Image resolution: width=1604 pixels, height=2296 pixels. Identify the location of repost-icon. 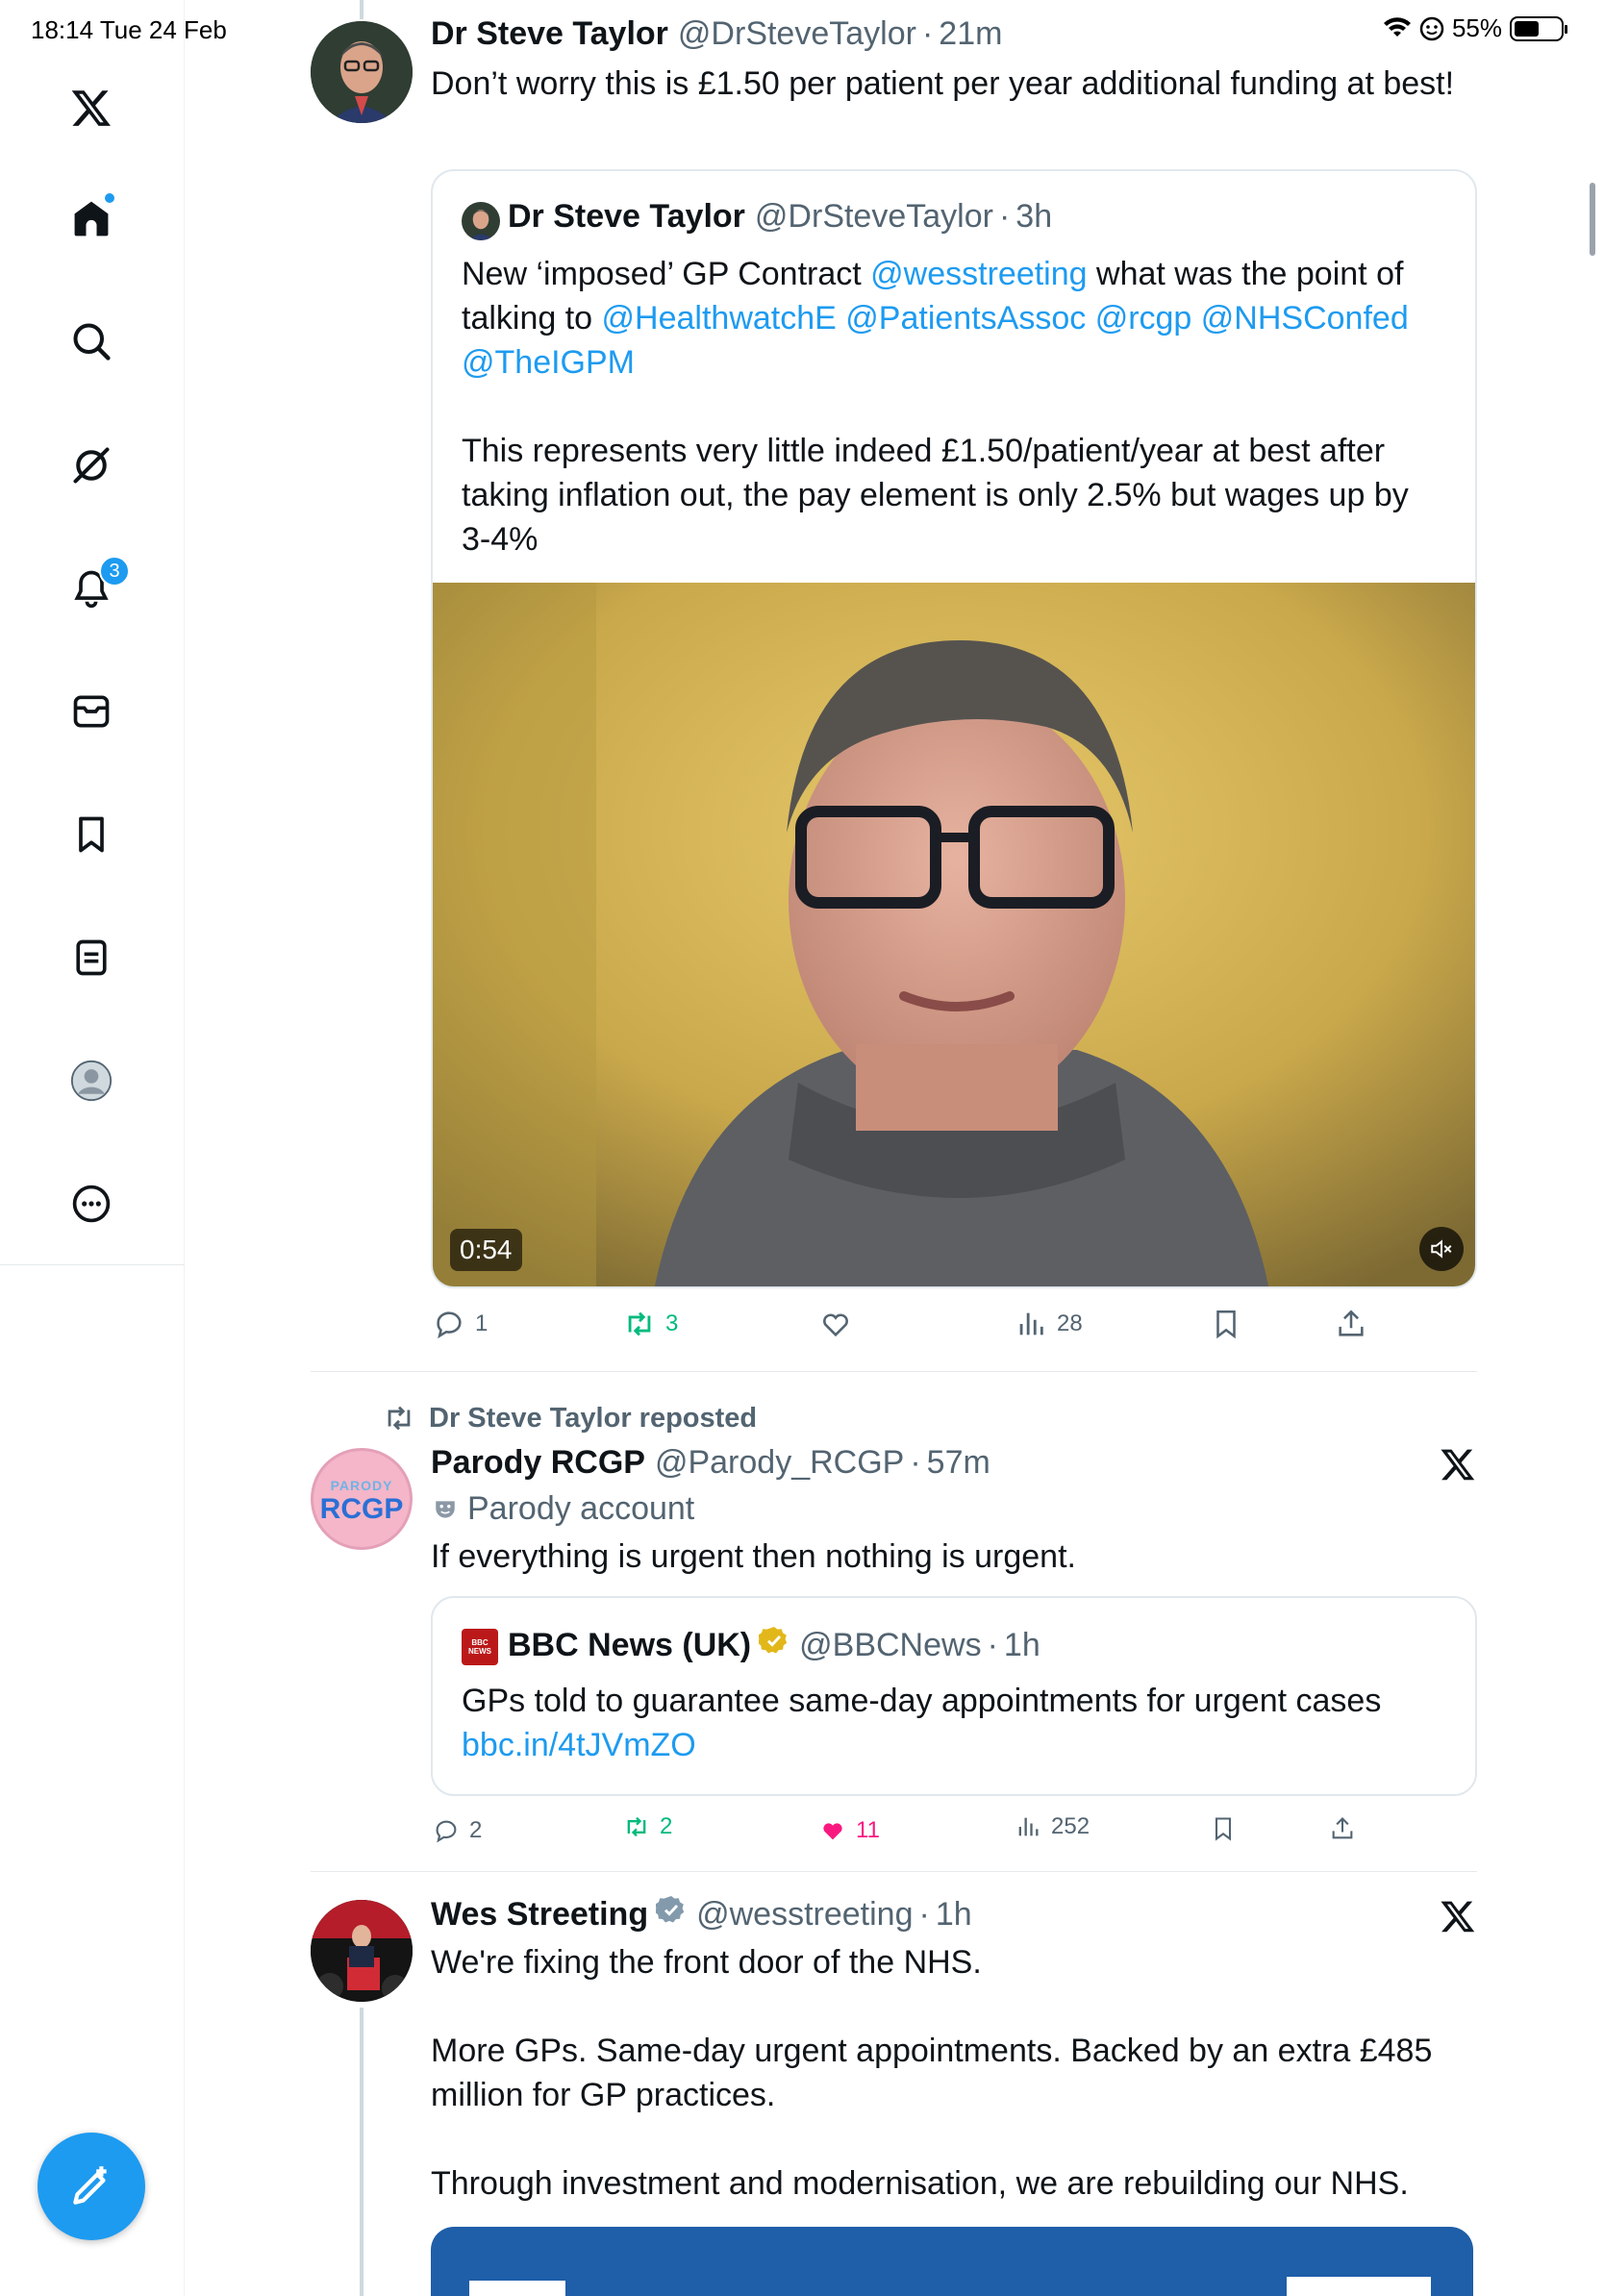
(639, 1323).